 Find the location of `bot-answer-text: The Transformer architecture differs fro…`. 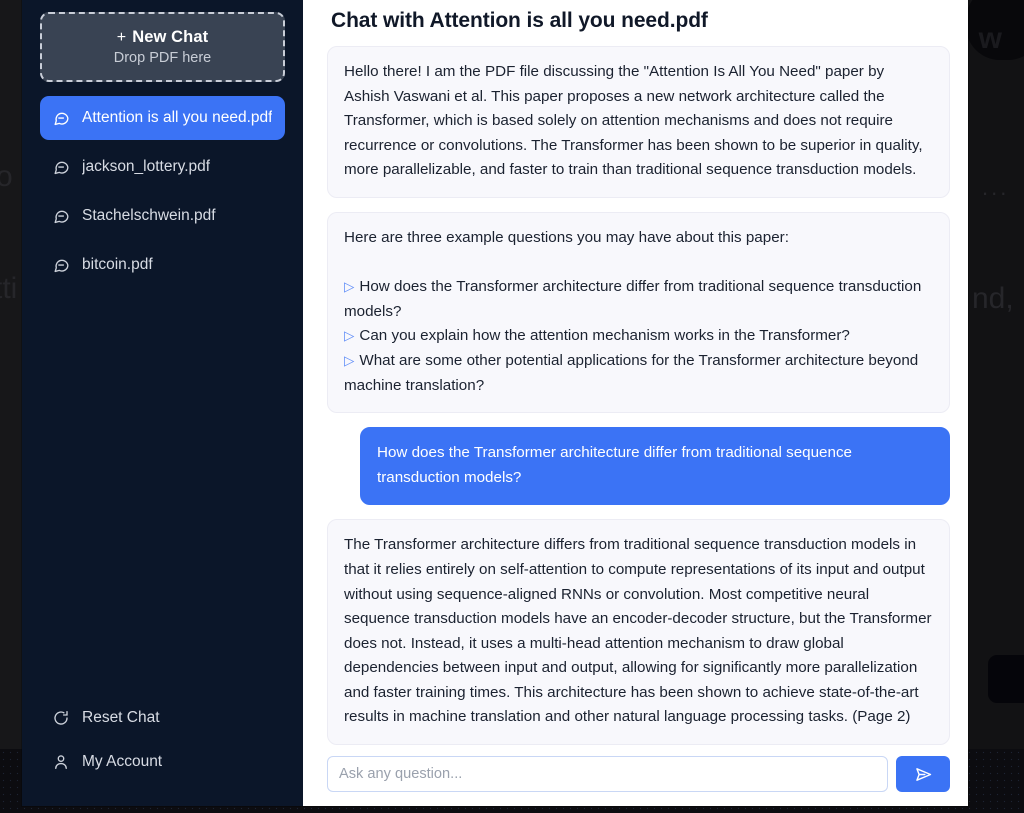

bot-answer-text: The Transformer architecture differs fro… is located at coordinates (638, 631).